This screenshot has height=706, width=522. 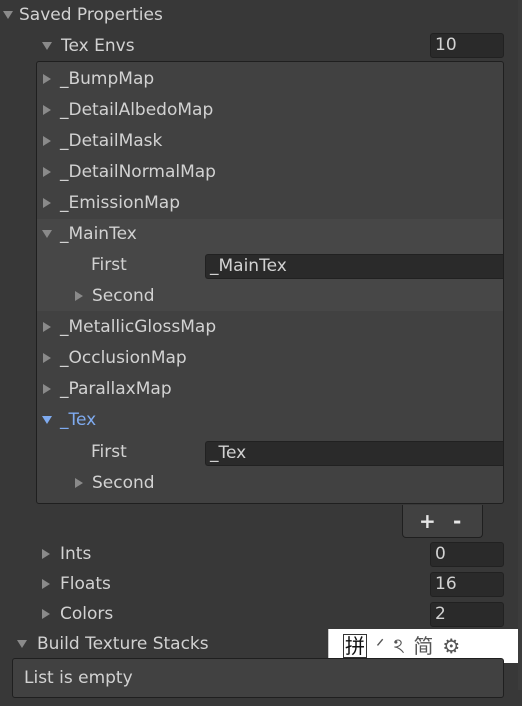 What do you see at coordinates (451, 646) in the screenshot?
I see `settings-icon: ⚙` at bounding box center [451, 646].